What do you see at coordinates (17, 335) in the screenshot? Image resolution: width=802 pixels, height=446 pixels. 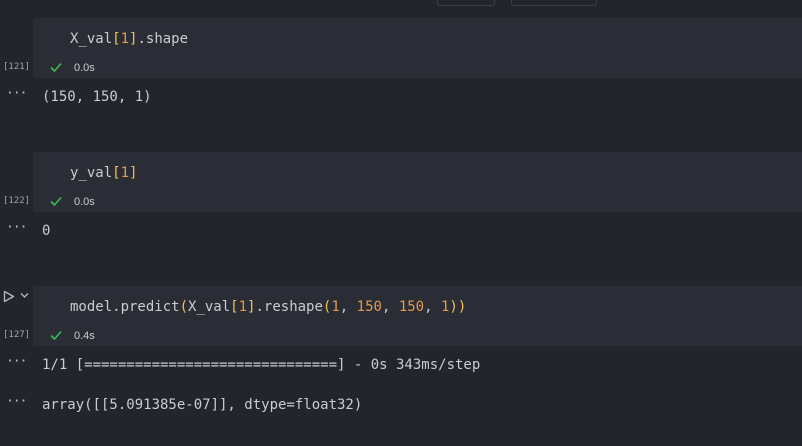 I see `execution-count: [127]` at bounding box center [17, 335].